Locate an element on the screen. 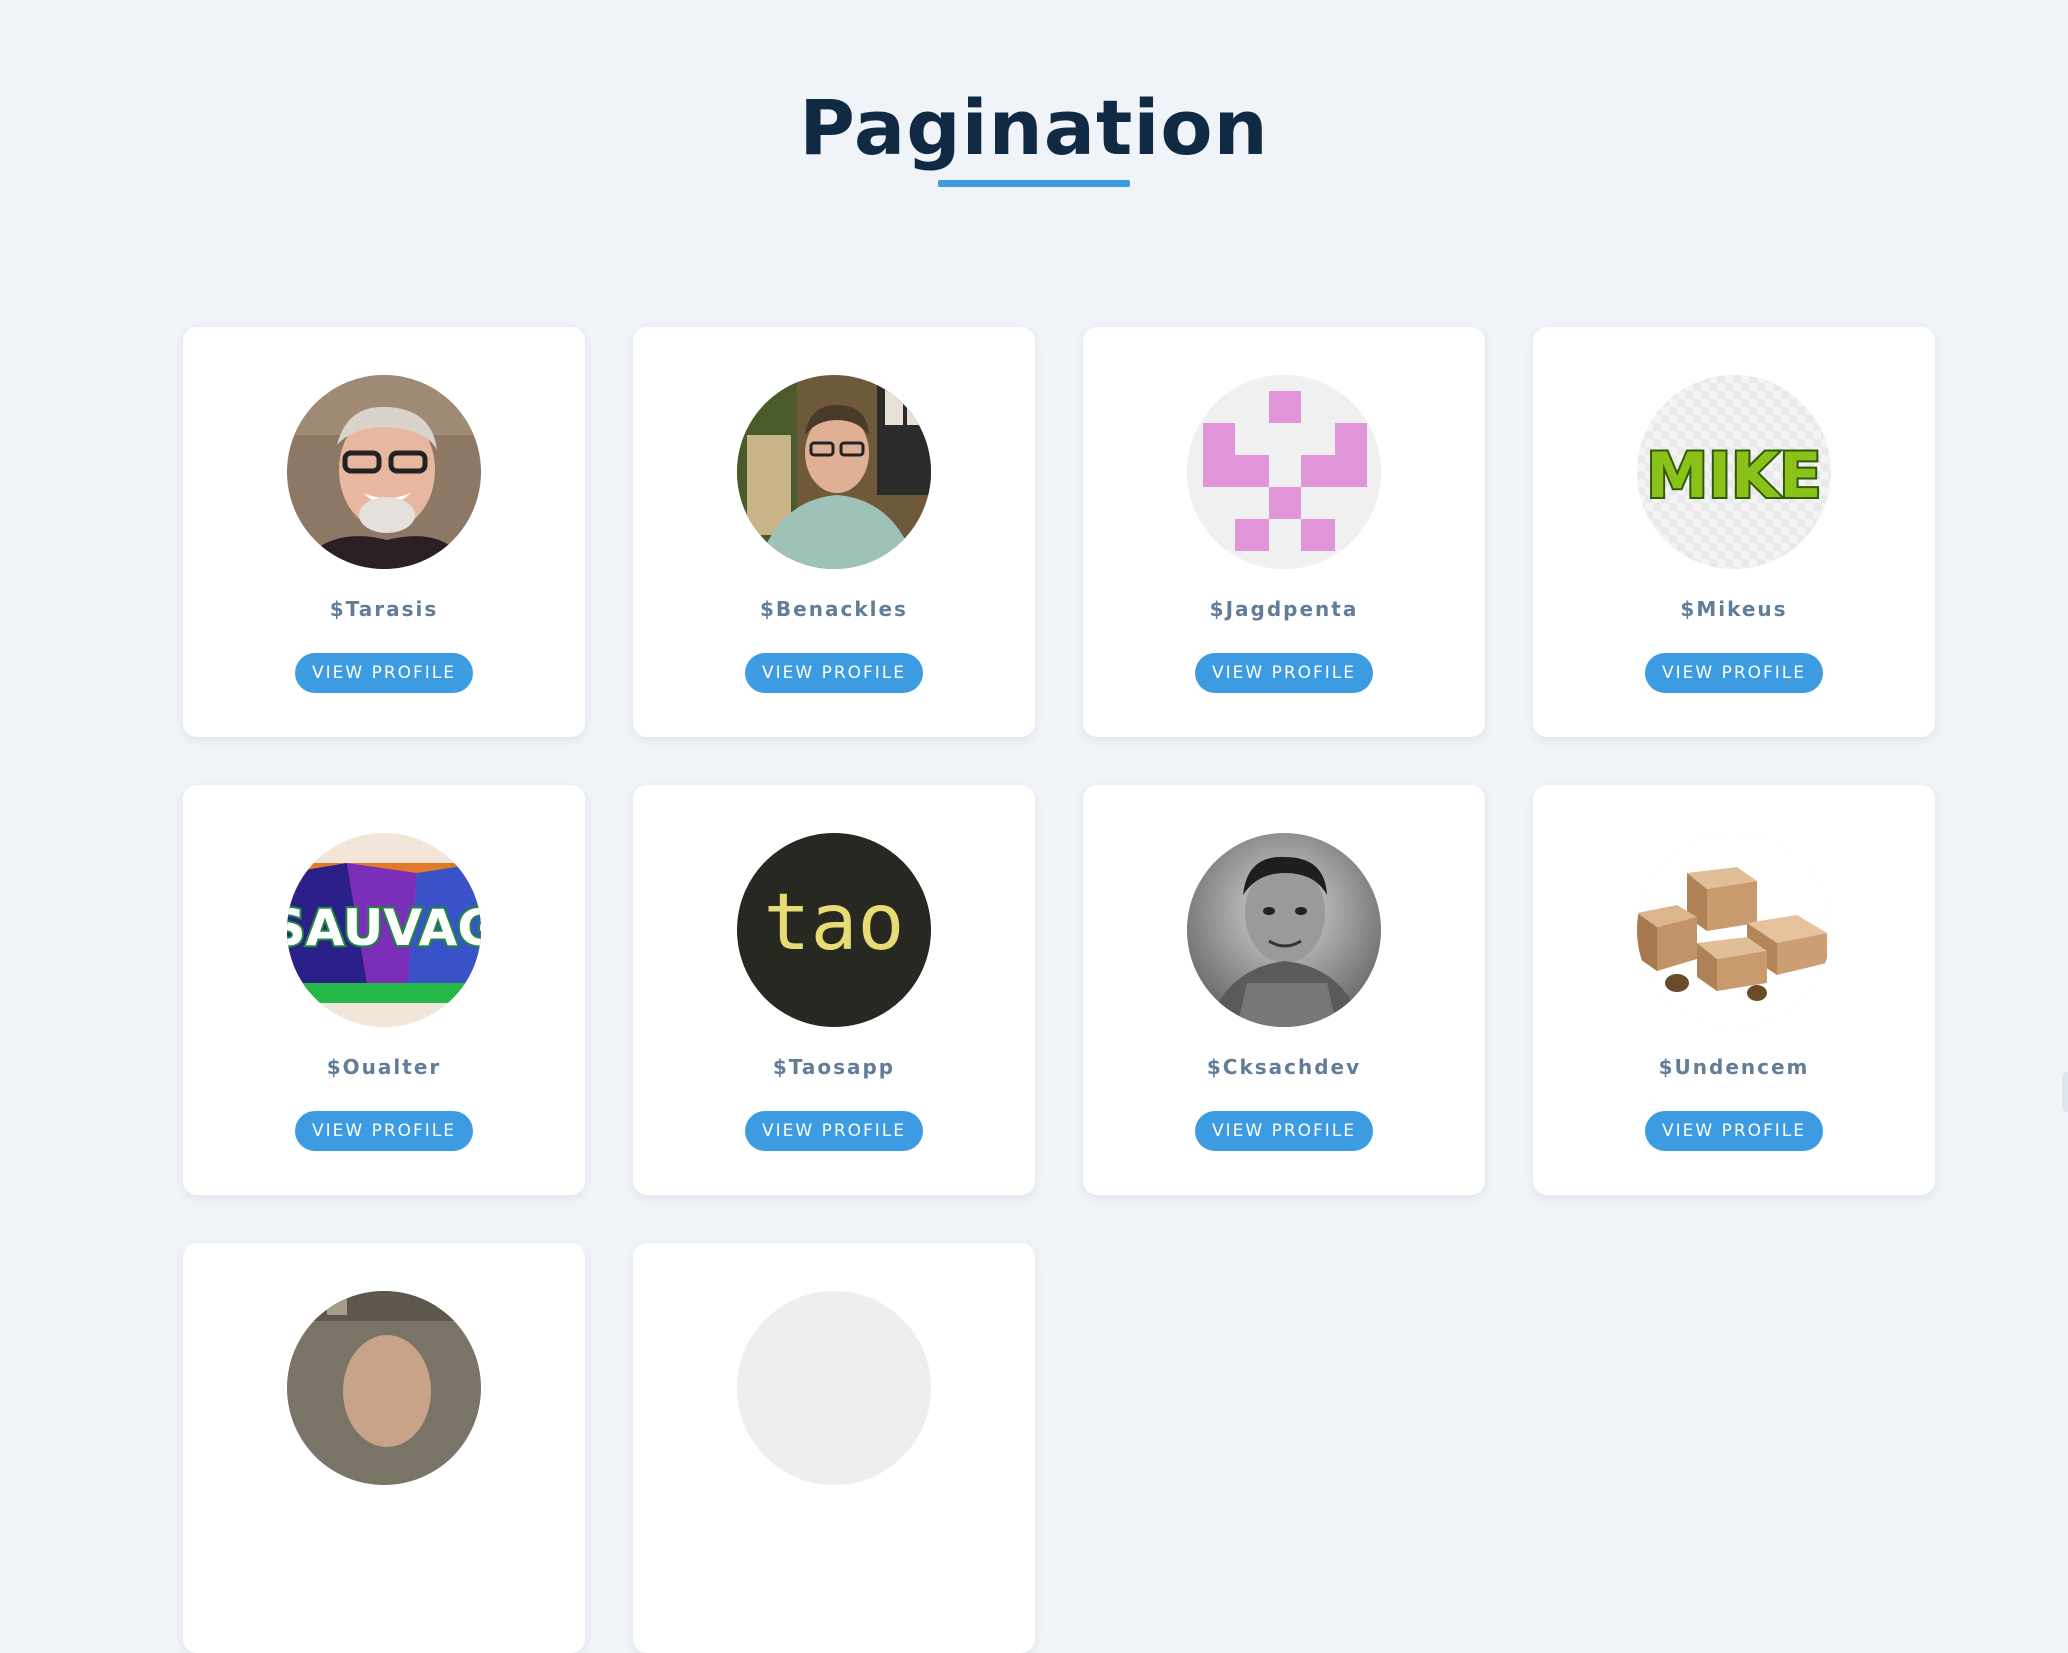 The image size is (2068, 1653). tao-logo-text: tao is located at coordinates (834, 923).